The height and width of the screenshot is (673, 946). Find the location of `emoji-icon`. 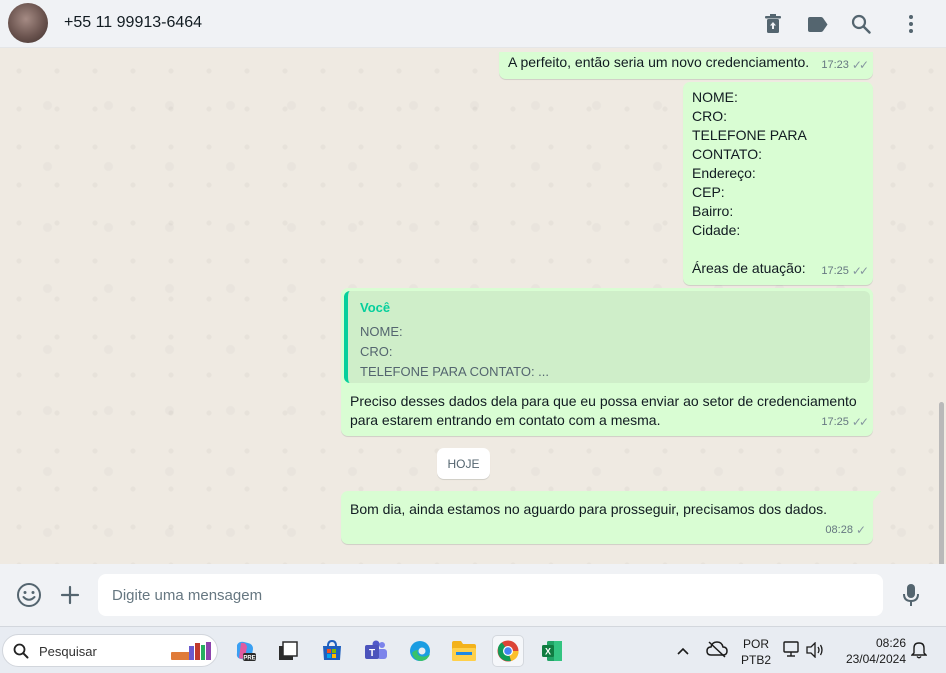

emoji-icon is located at coordinates (29, 595).